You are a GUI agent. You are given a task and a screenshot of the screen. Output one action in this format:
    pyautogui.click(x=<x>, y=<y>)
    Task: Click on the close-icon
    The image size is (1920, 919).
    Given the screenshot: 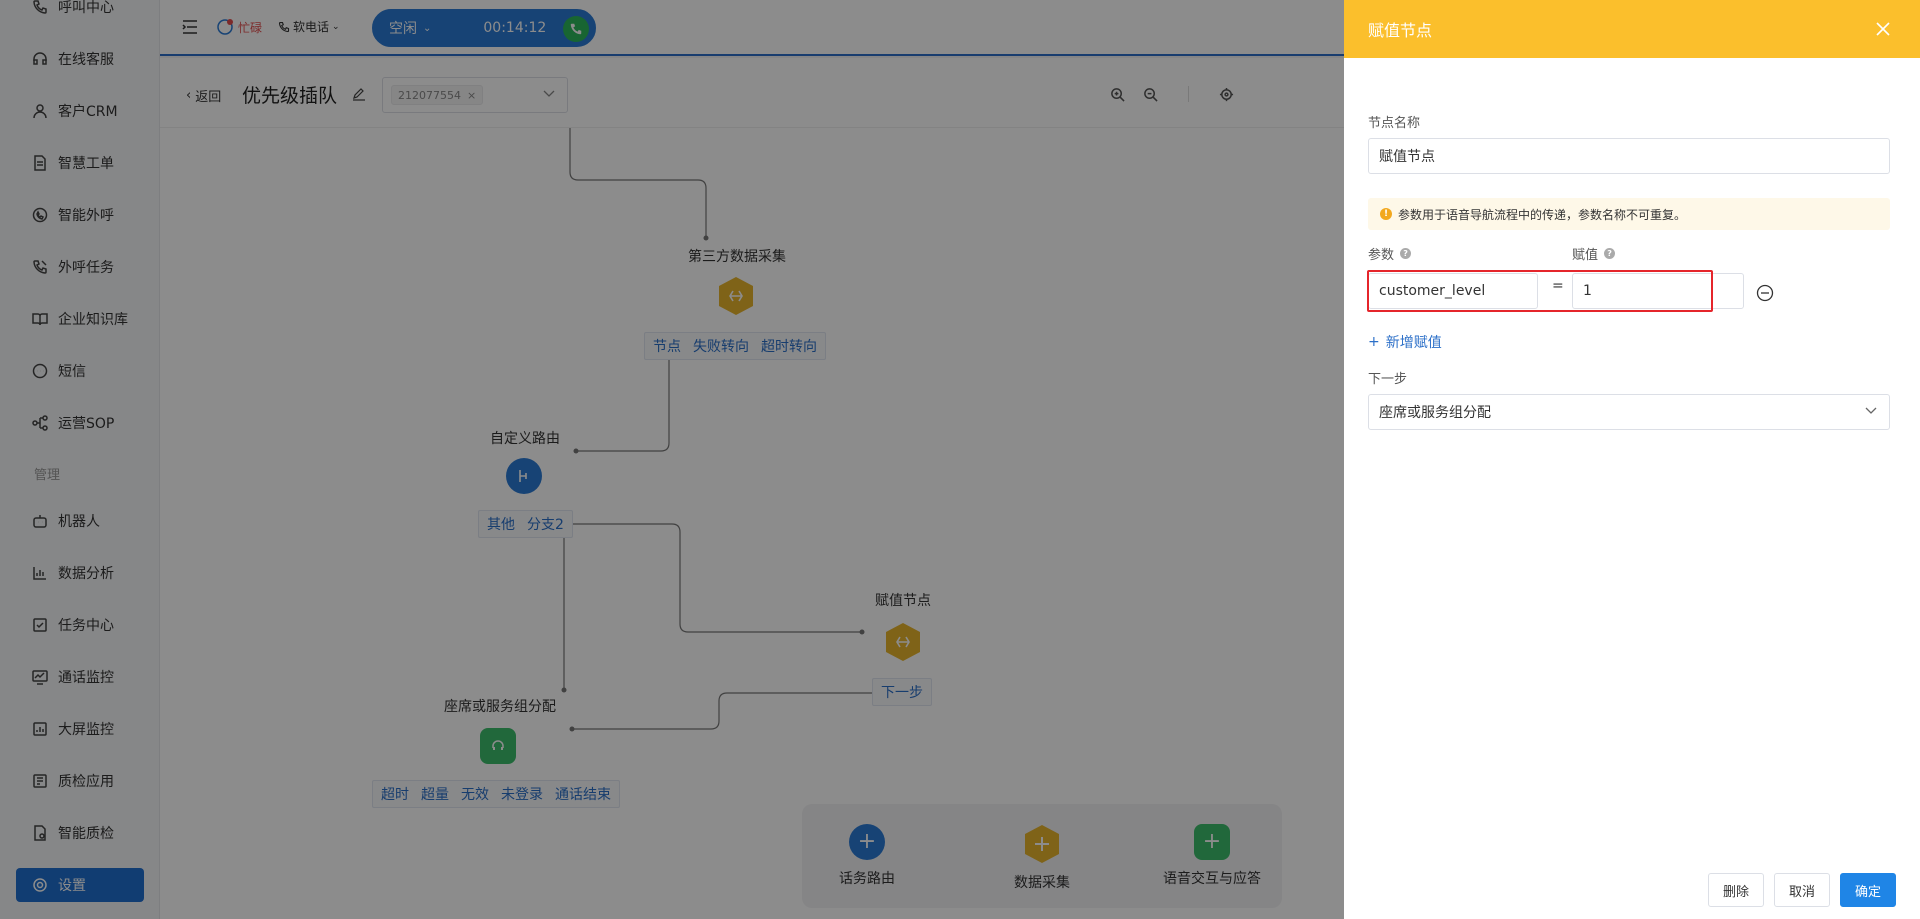 What is the action you would take?
    pyautogui.click(x=1883, y=29)
    